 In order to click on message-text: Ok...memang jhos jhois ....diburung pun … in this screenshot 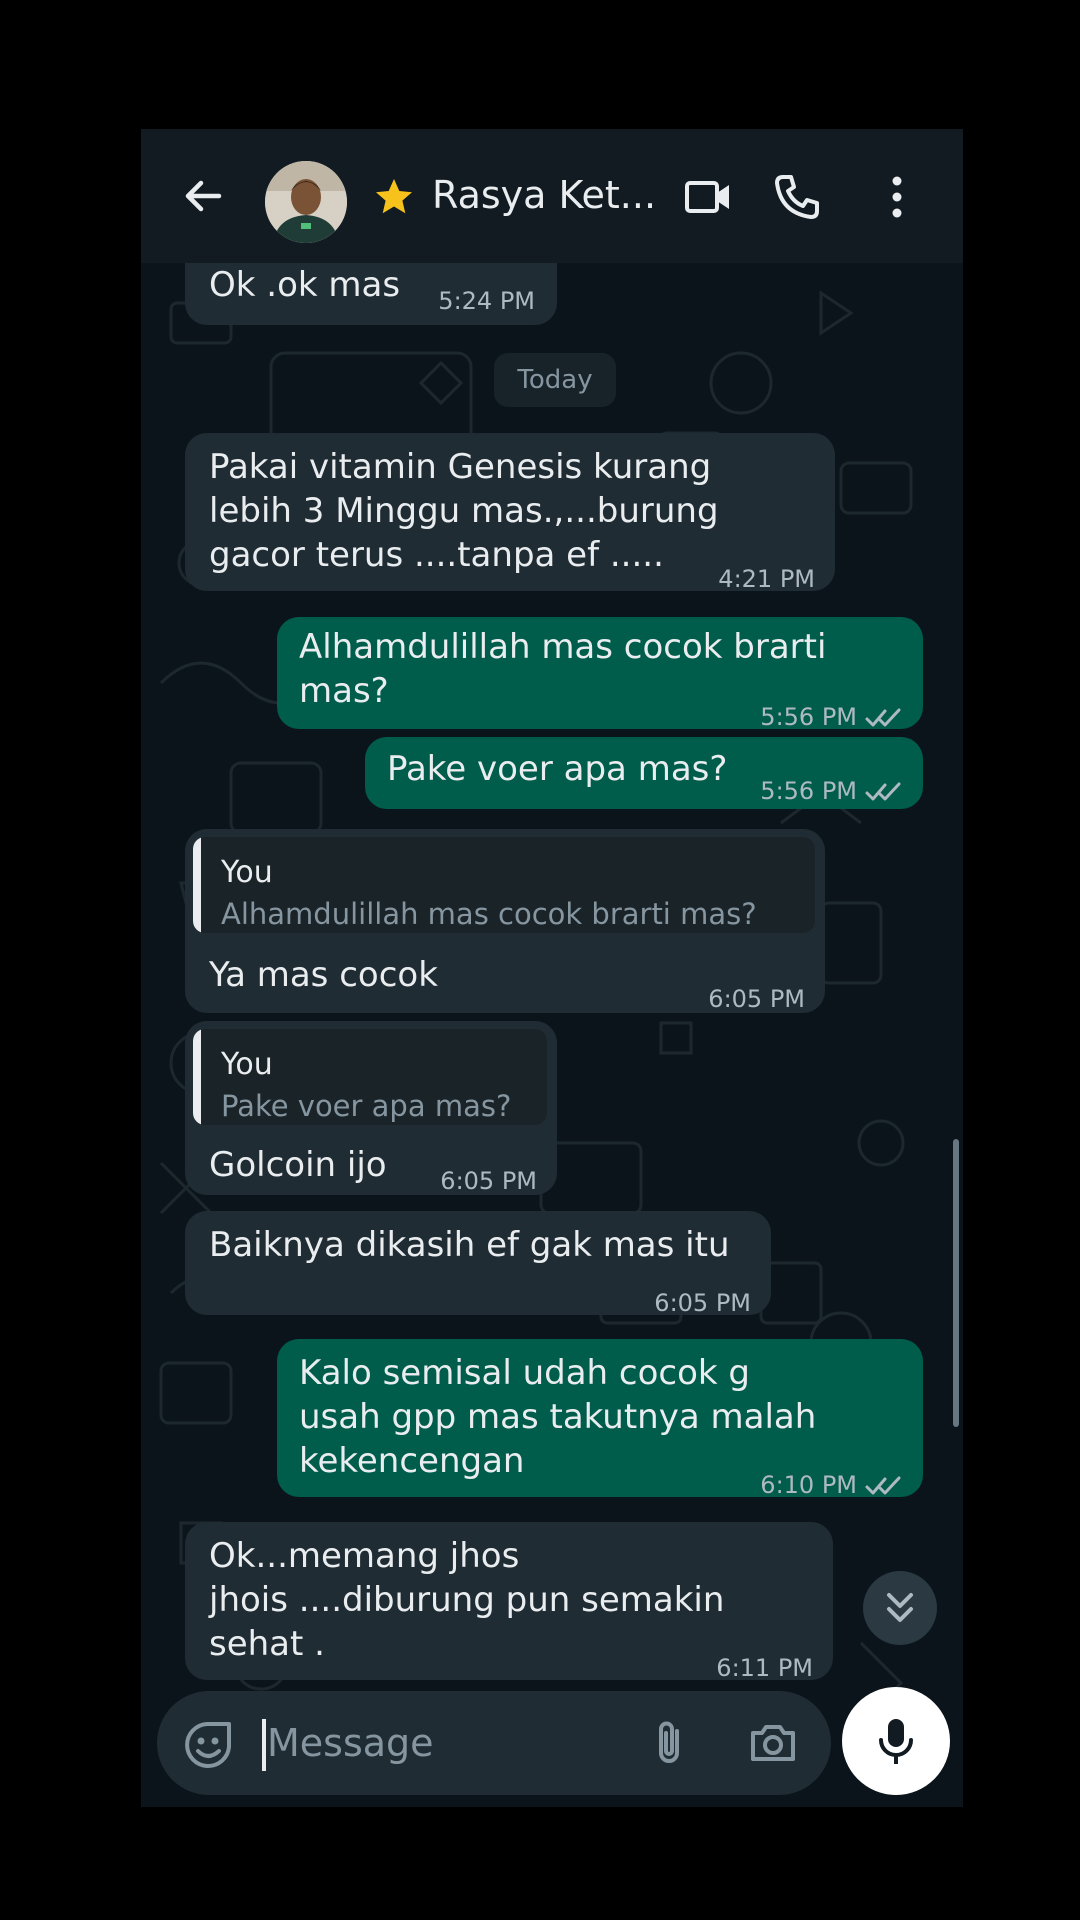, I will do `click(467, 1600)`.